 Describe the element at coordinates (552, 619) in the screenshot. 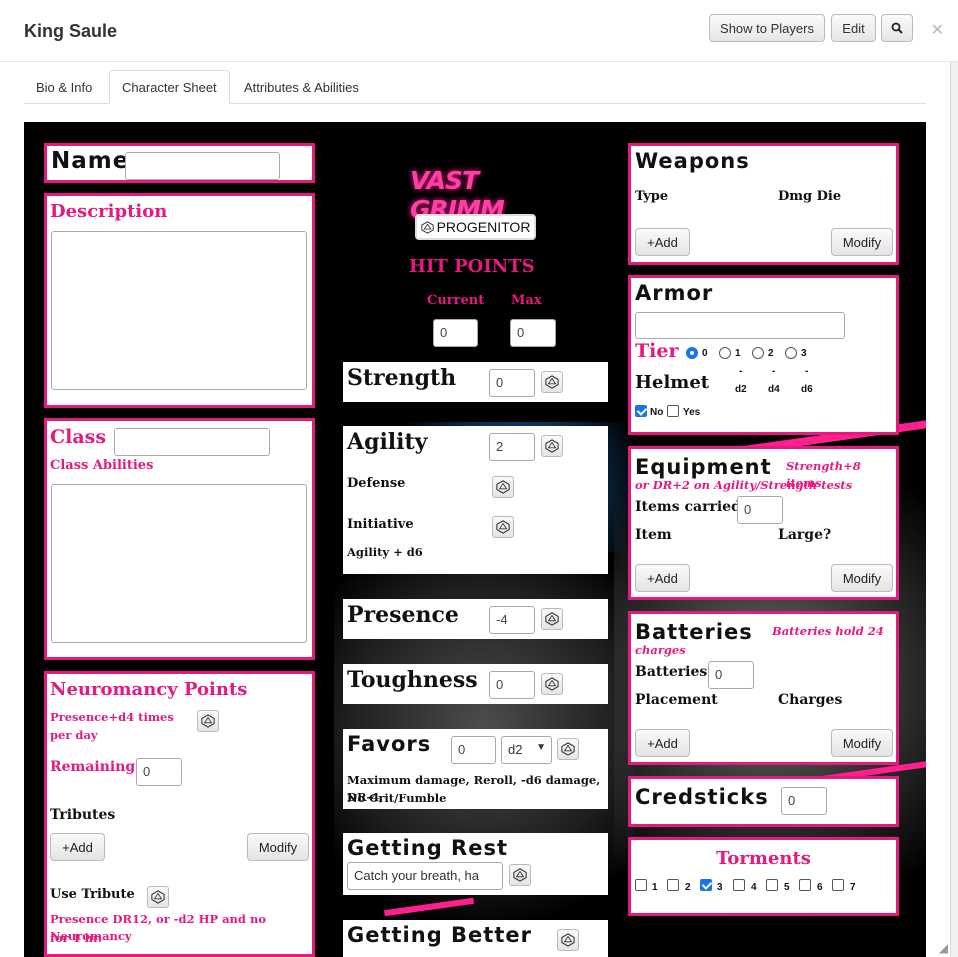

I see `presence-roll-button` at that location.